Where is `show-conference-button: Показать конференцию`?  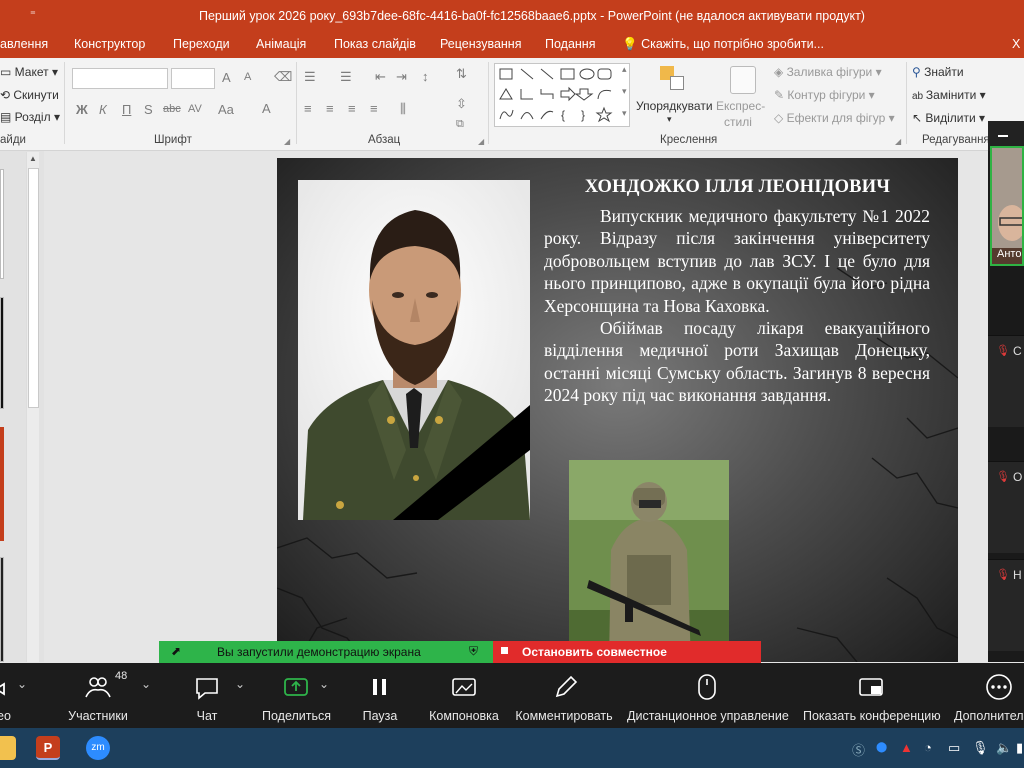 show-conference-button: Показать конференцию is located at coordinates (872, 697).